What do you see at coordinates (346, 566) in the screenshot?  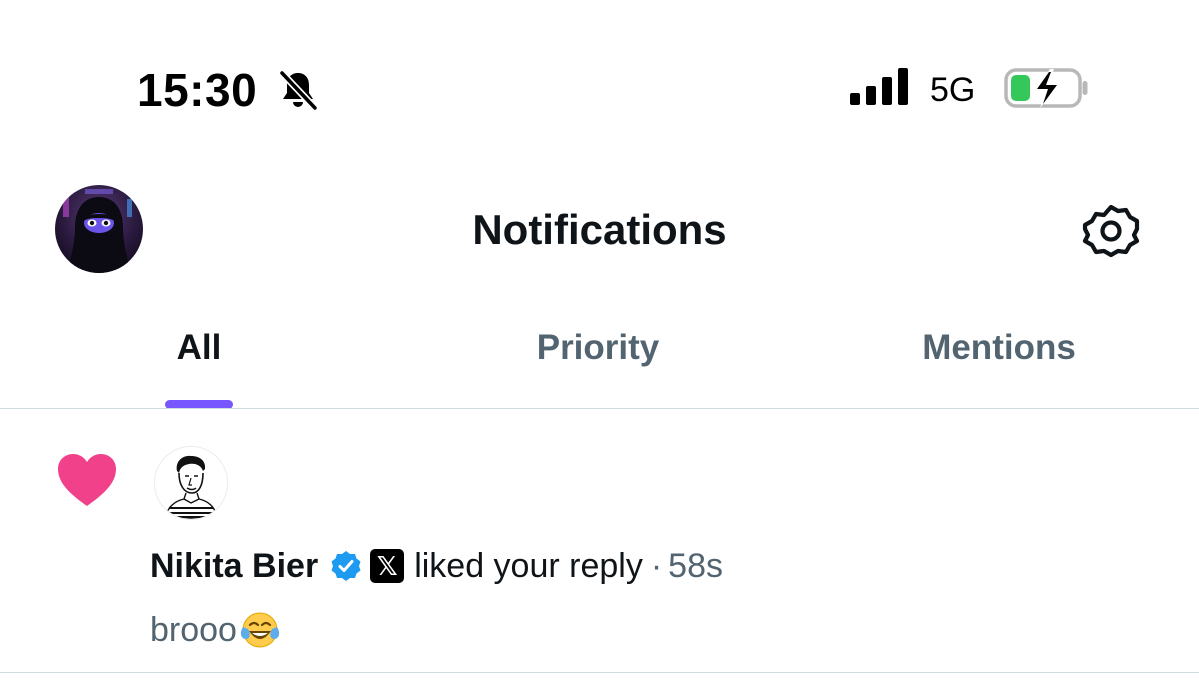 I see `verified-badge-icon` at bounding box center [346, 566].